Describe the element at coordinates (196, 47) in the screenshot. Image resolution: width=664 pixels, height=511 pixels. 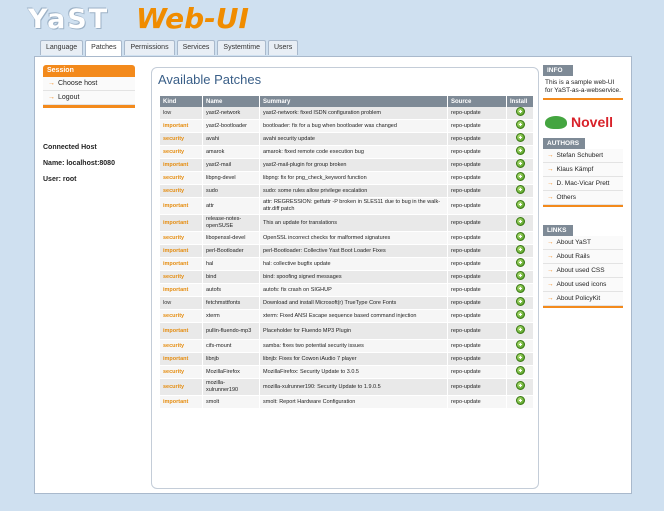
I see `tab-services: Services` at that location.